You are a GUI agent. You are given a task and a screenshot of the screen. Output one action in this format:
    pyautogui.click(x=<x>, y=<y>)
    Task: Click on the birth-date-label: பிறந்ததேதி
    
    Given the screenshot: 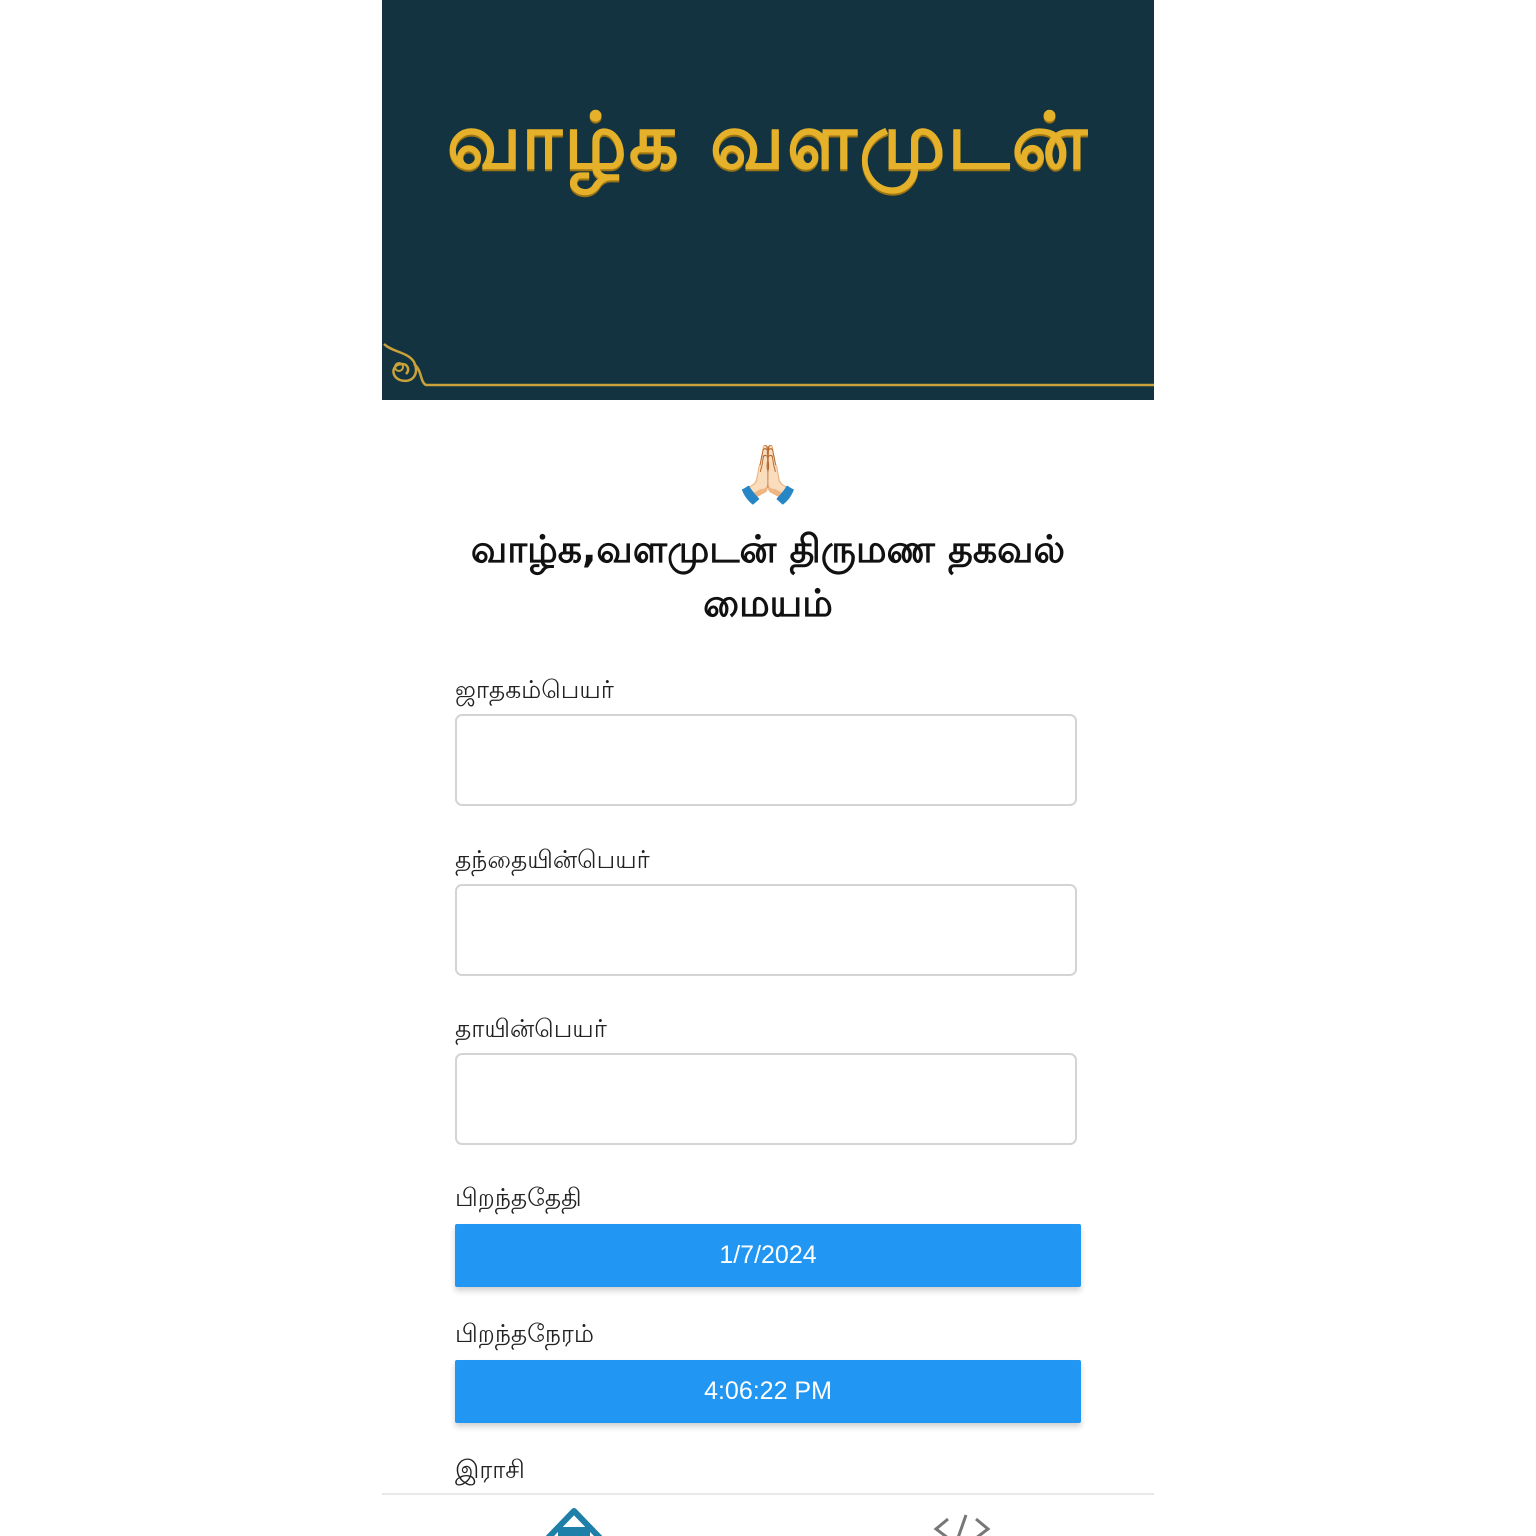 What is the action you would take?
    pyautogui.click(x=518, y=1197)
    